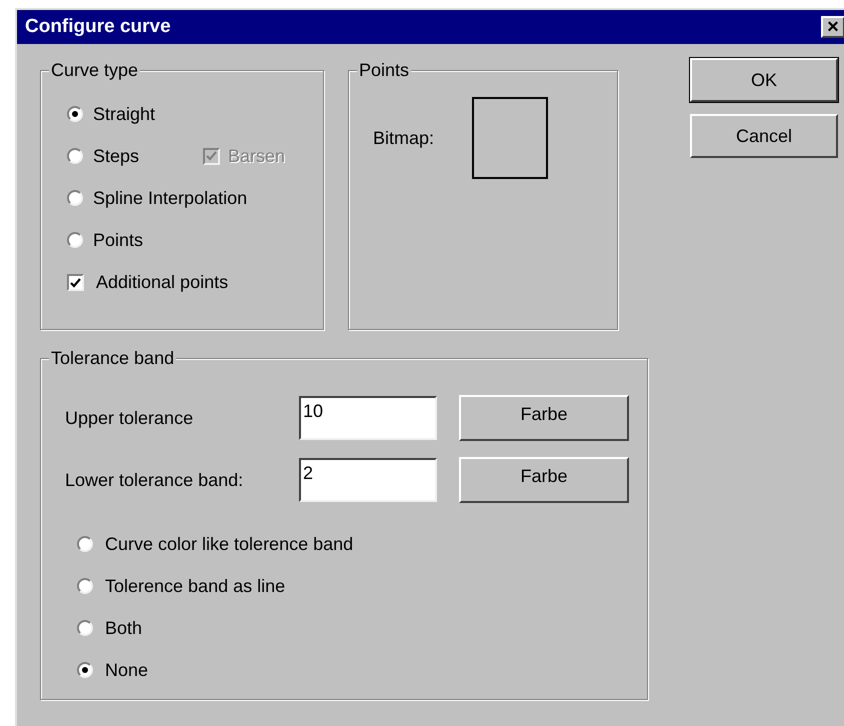 This screenshot has width=844, height=726. I want to click on radio-label: Spline Interpolation, so click(170, 198).